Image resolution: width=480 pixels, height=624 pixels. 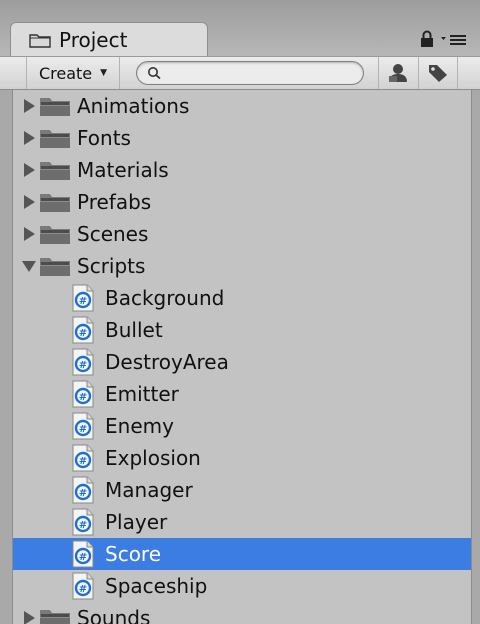 What do you see at coordinates (133, 554) in the screenshot?
I see `row-label: Score` at bounding box center [133, 554].